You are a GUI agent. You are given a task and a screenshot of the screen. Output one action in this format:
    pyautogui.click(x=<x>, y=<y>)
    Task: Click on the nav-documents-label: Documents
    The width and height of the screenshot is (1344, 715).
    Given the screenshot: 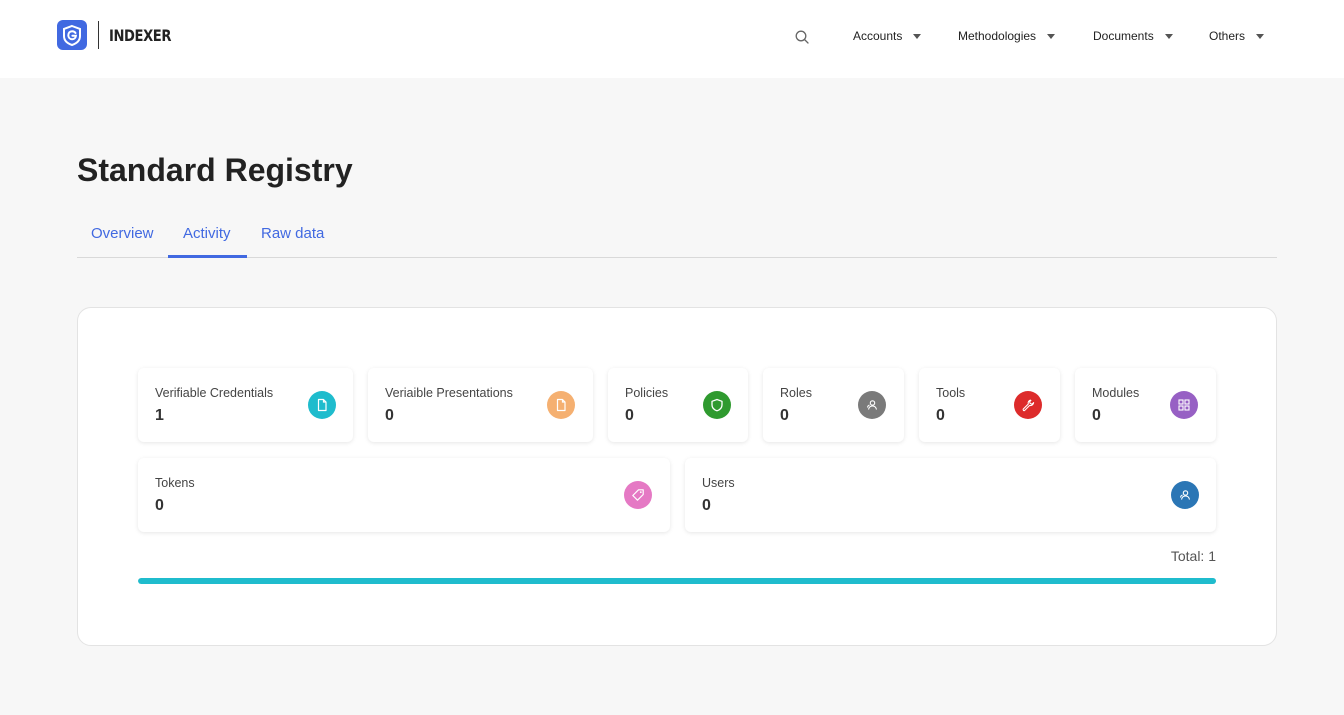 What is the action you would take?
    pyautogui.click(x=1123, y=36)
    